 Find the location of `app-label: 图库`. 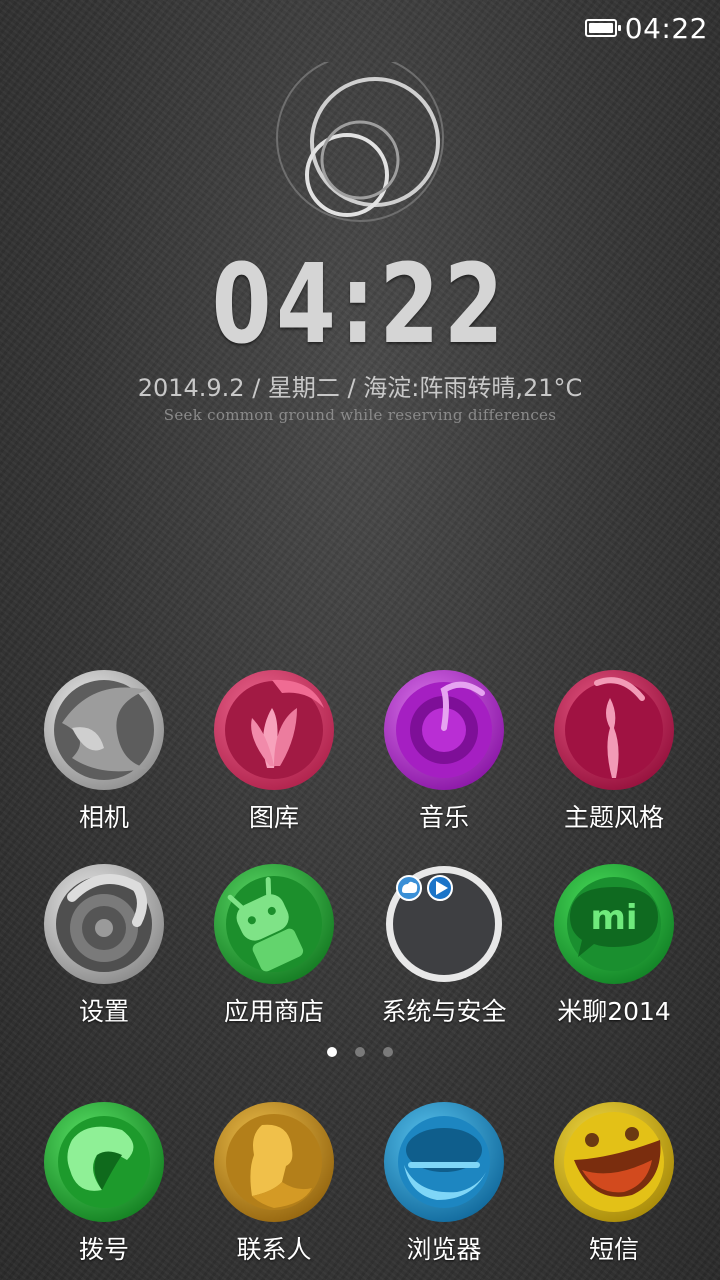

app-label: 图库 is located at coordinates (273, 817).